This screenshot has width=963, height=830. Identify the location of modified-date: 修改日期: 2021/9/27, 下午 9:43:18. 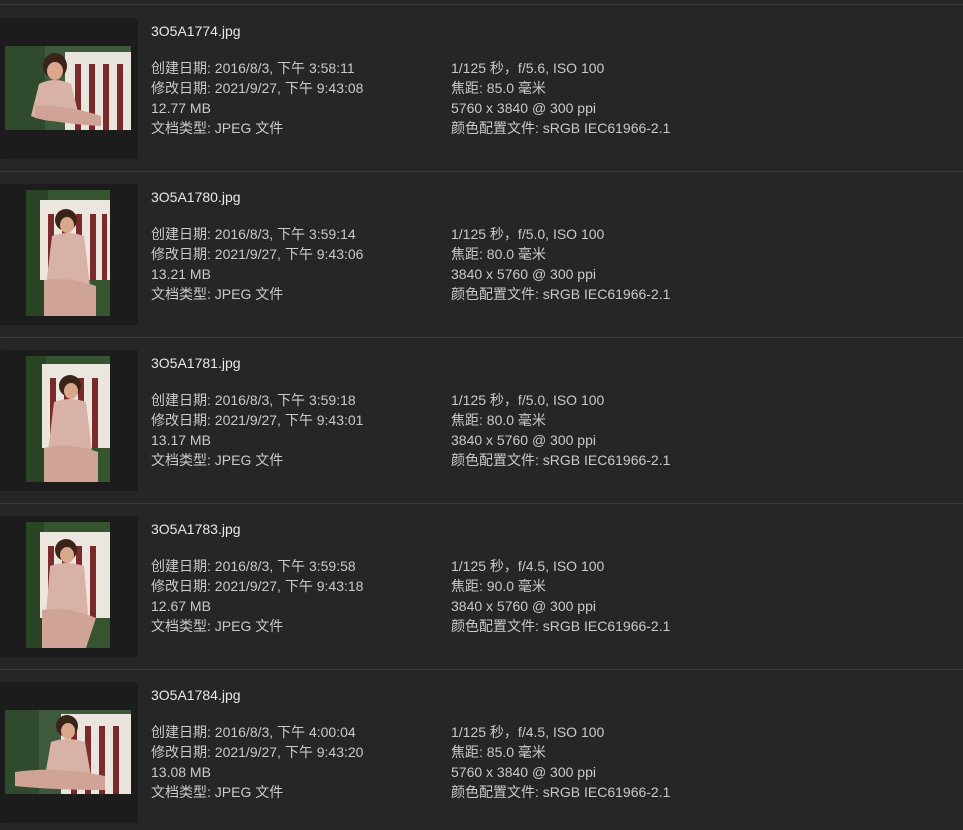
(257, 586).